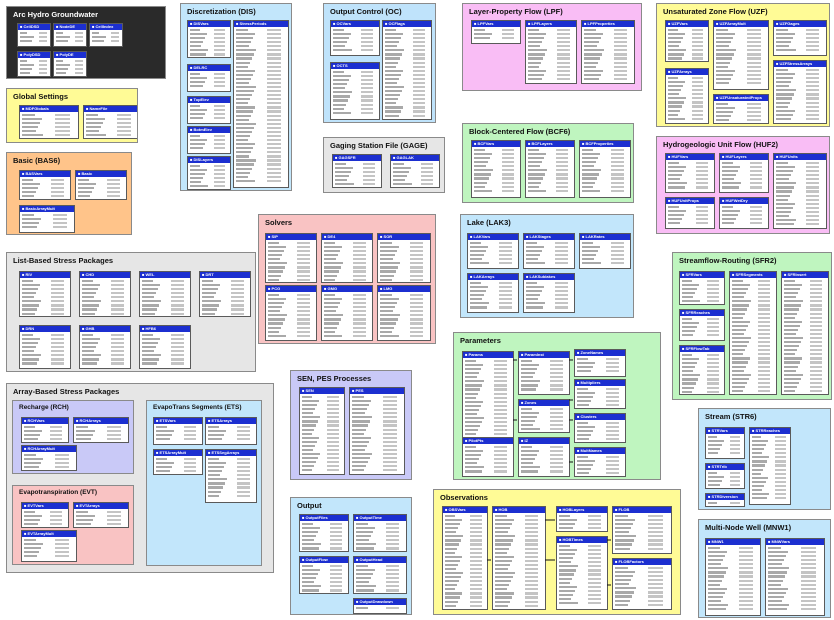  What do you see at coordinates (44, 407) in the screenshot?
I see `package-title: Recharge (RCH)` at bounding box center [44, 407].